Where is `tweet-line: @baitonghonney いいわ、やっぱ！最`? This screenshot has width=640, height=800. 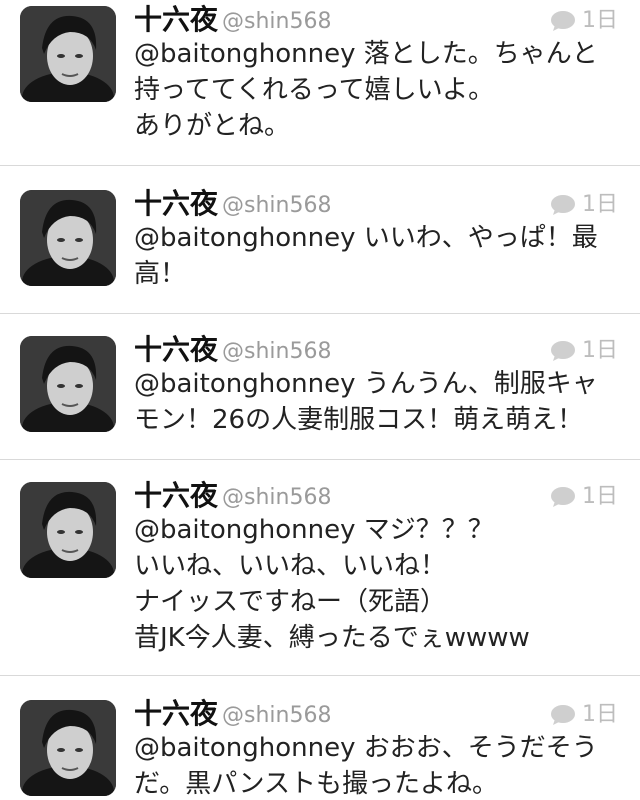 tweet-line: @baitonghonney いいわ、やっぱ！最 is located at coordinates (377, 238).